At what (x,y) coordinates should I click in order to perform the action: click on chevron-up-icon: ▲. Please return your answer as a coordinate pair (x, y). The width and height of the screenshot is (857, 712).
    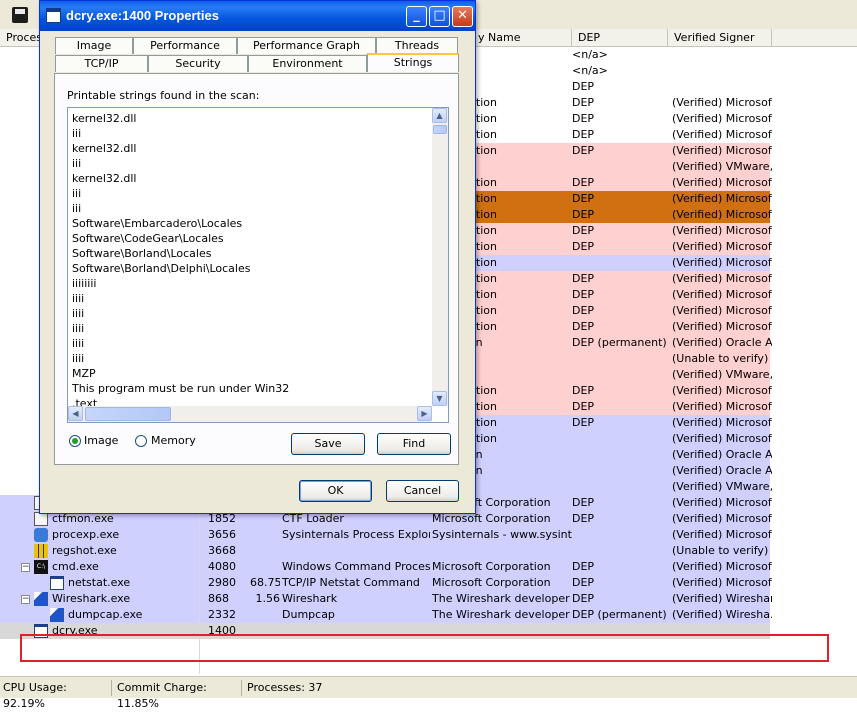
    Looking at the image, I should click on (439, 115).